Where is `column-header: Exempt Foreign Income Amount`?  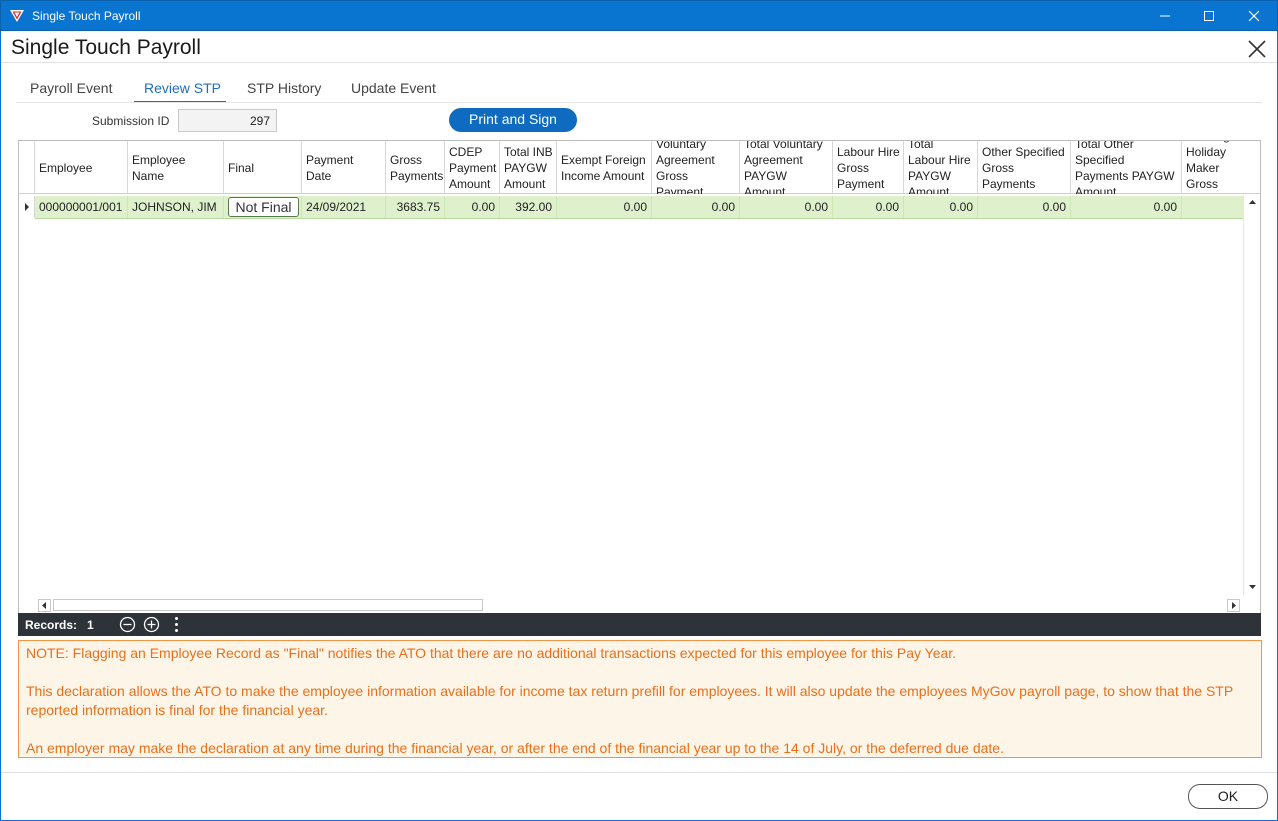
column-header: Exempt Foreign Income Amount is located at coordinates (604, 167).